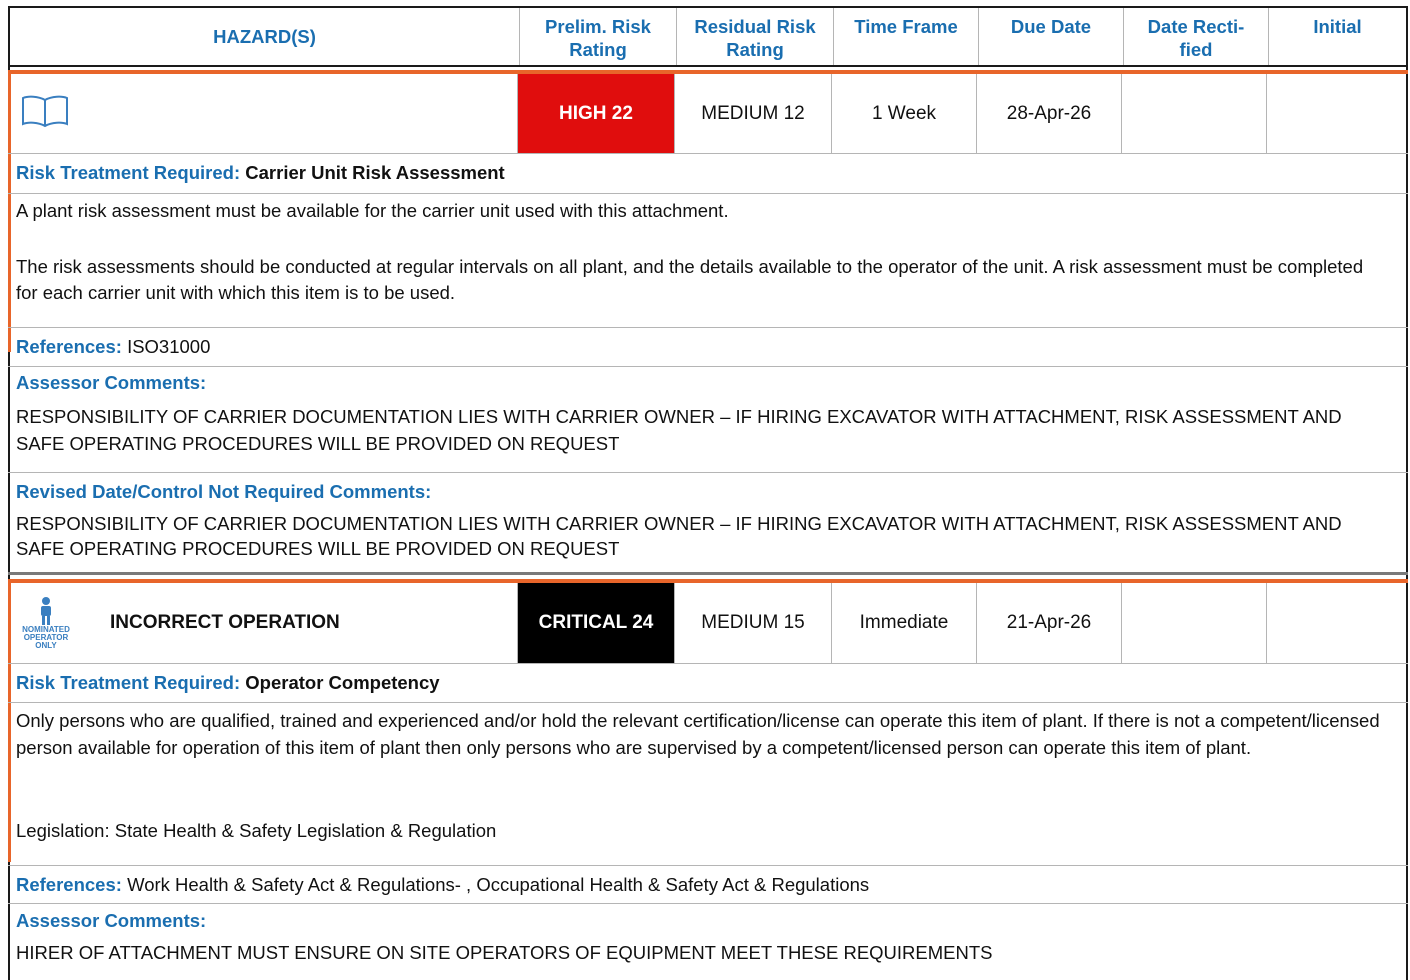 This screenshot has width=1410, height=980. What do you see at coordinates (701, 347) in the screenshot?
I see `references-line: References: ISO31000` at bounding box center [701, 347].